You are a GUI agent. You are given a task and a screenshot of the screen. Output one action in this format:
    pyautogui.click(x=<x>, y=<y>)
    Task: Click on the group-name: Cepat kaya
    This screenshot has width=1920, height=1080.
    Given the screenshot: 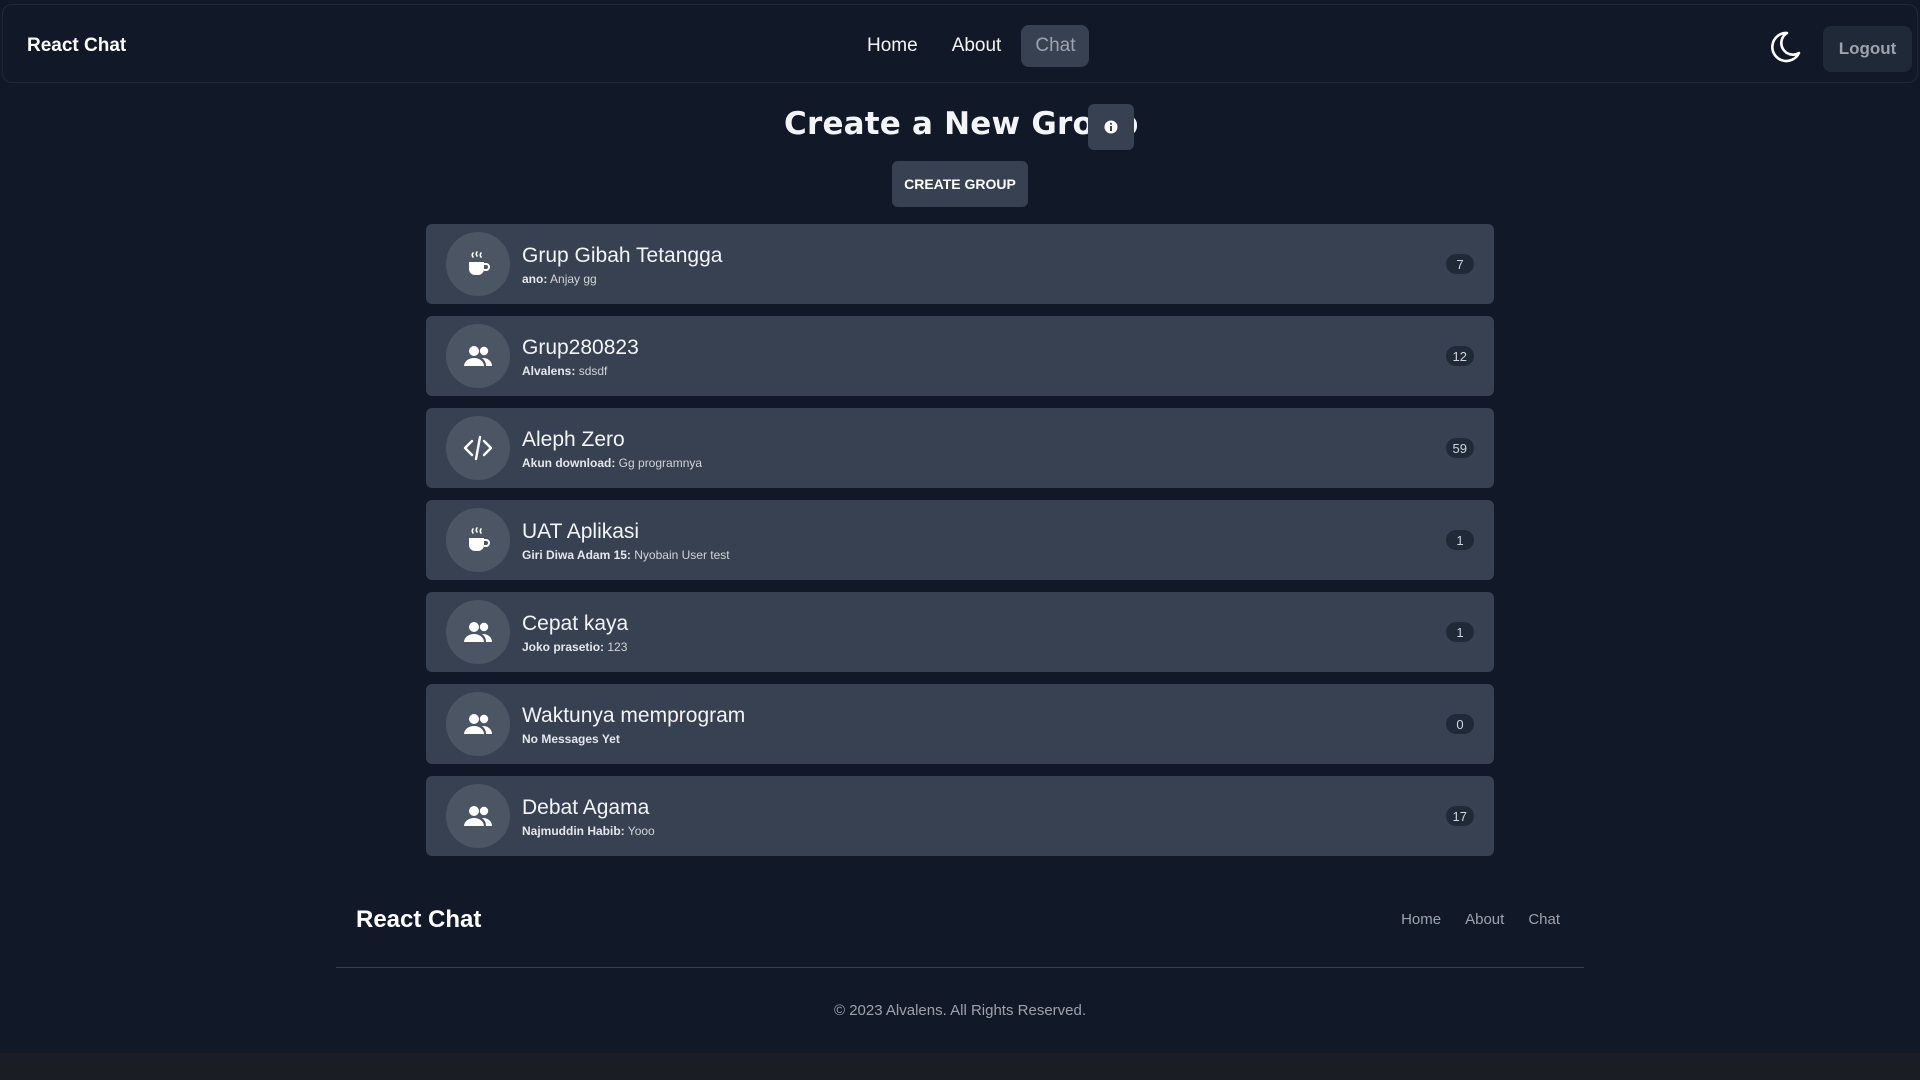 What is the action you would take?
    pyautogui.click(x=575, y=623)
    